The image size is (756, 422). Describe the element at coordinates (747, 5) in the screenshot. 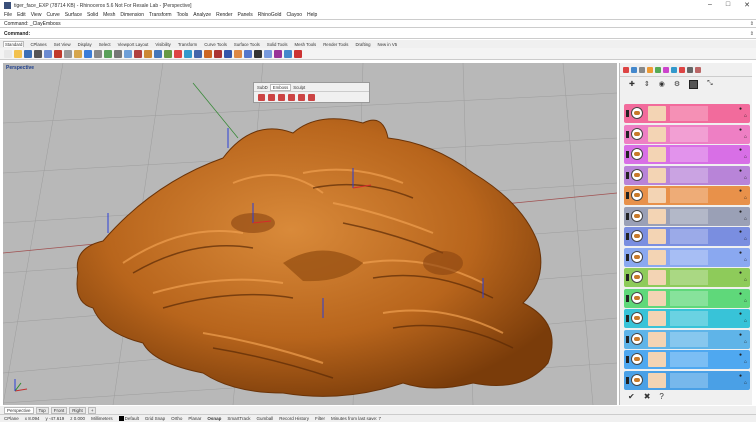

I see `close-button: ✕` at that location.